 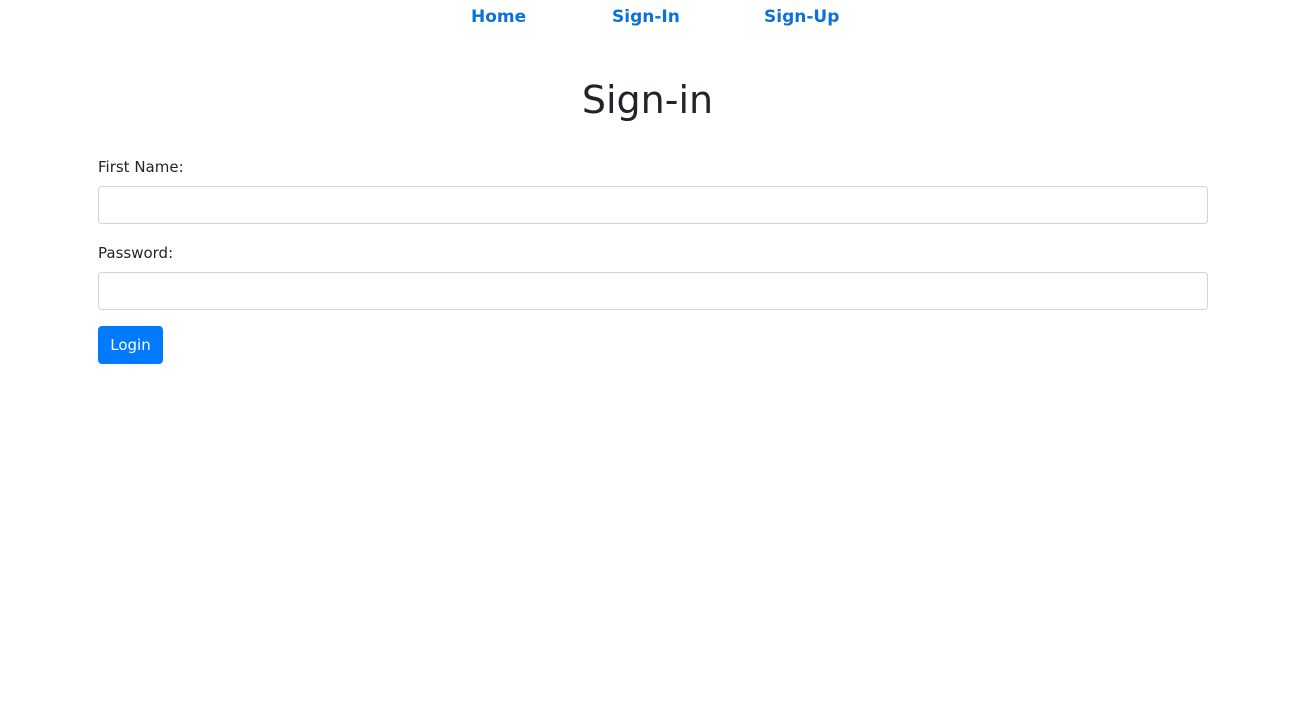 What do you see at coordinates (653, 205) in the screenshot?
I see `first-name-input` at bounding box center [653, 205].